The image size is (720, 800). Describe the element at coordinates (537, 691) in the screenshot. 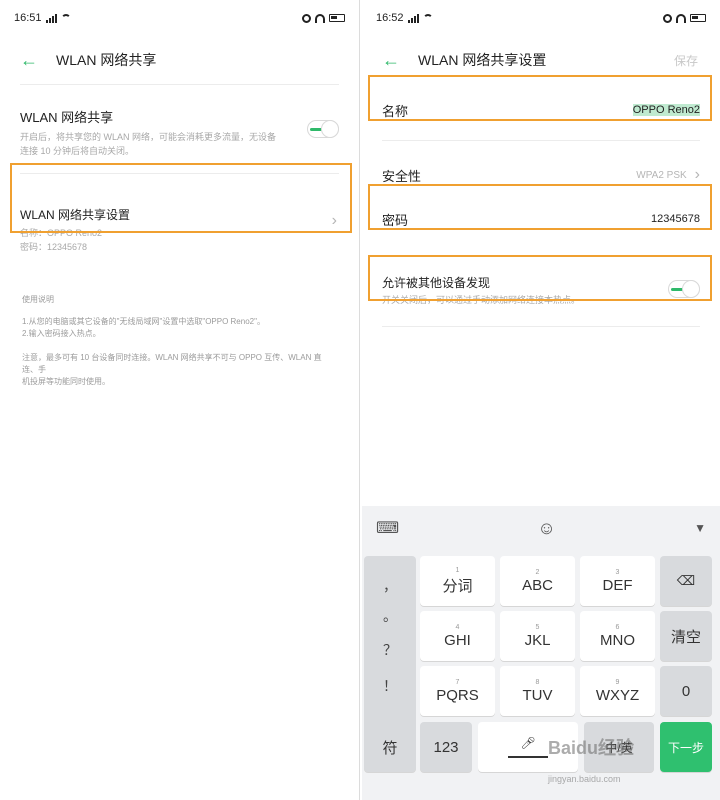

I see `key-8: 8 TUV` at that location.